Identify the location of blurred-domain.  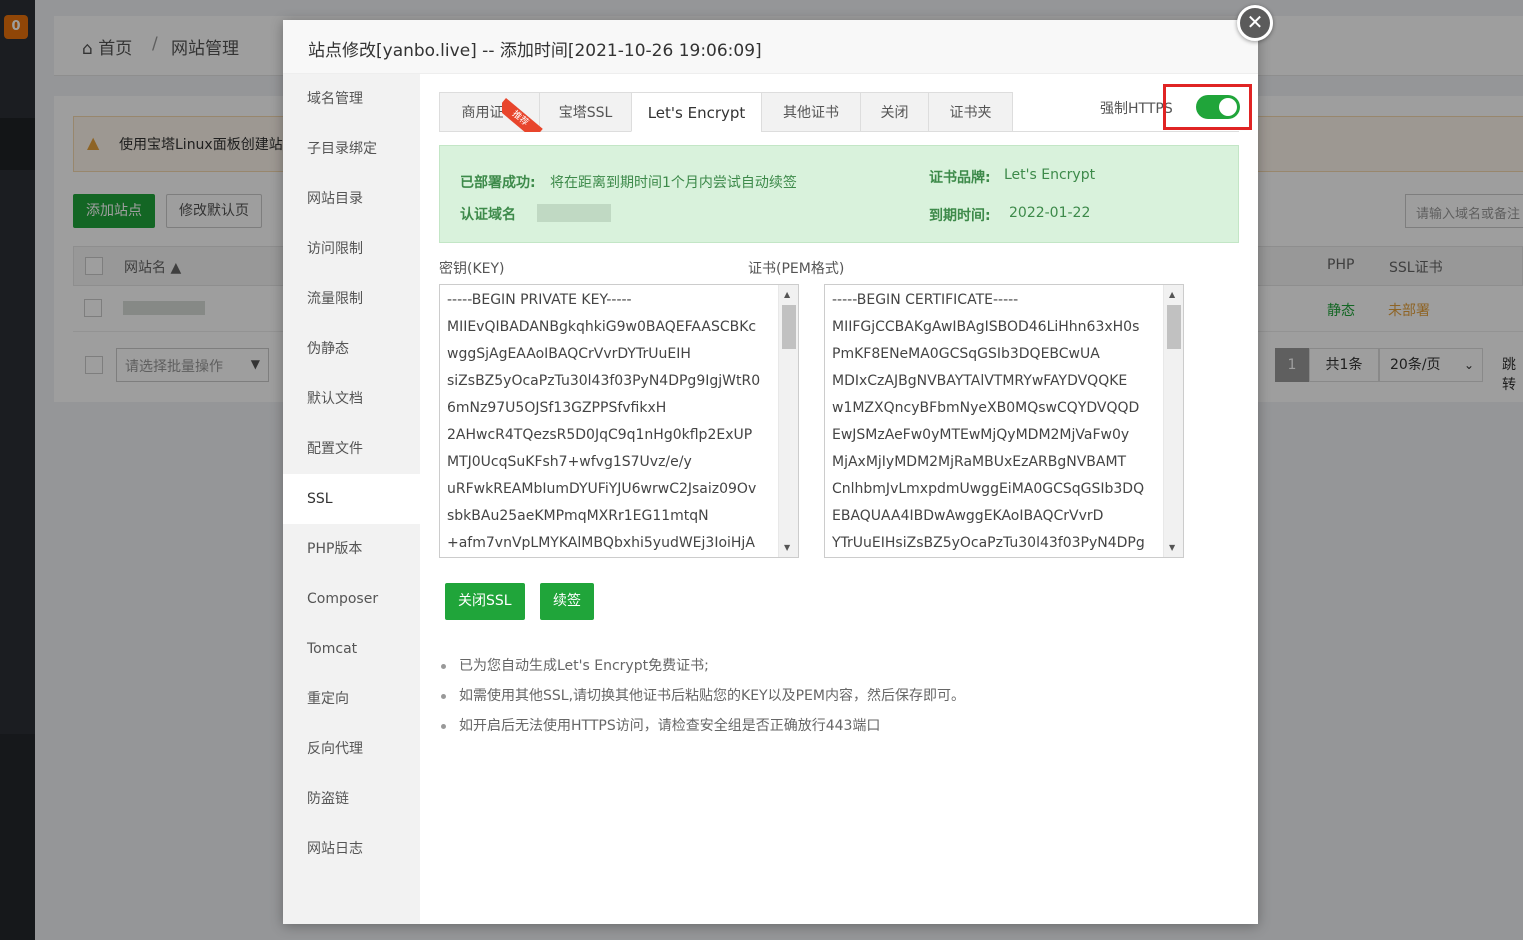
(574, 213).